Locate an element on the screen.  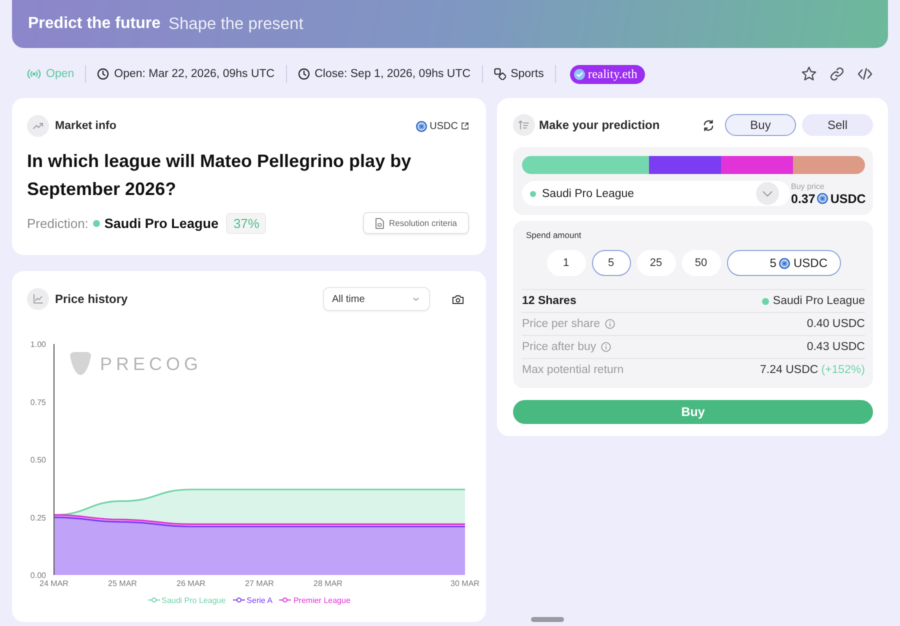
axis-tick-label: 26 MAR is located at coordinates (191, 583).